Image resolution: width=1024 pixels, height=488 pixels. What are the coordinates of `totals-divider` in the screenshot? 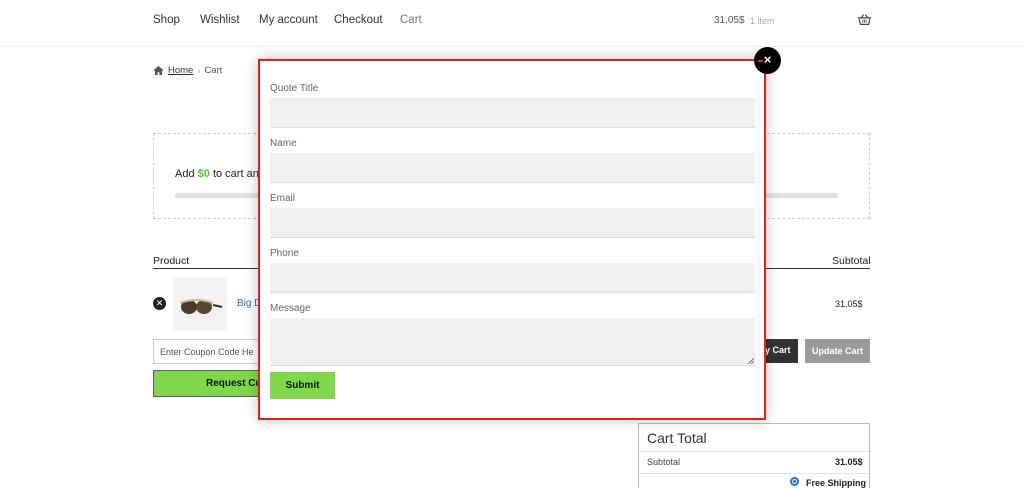 It's located at (754, 451).